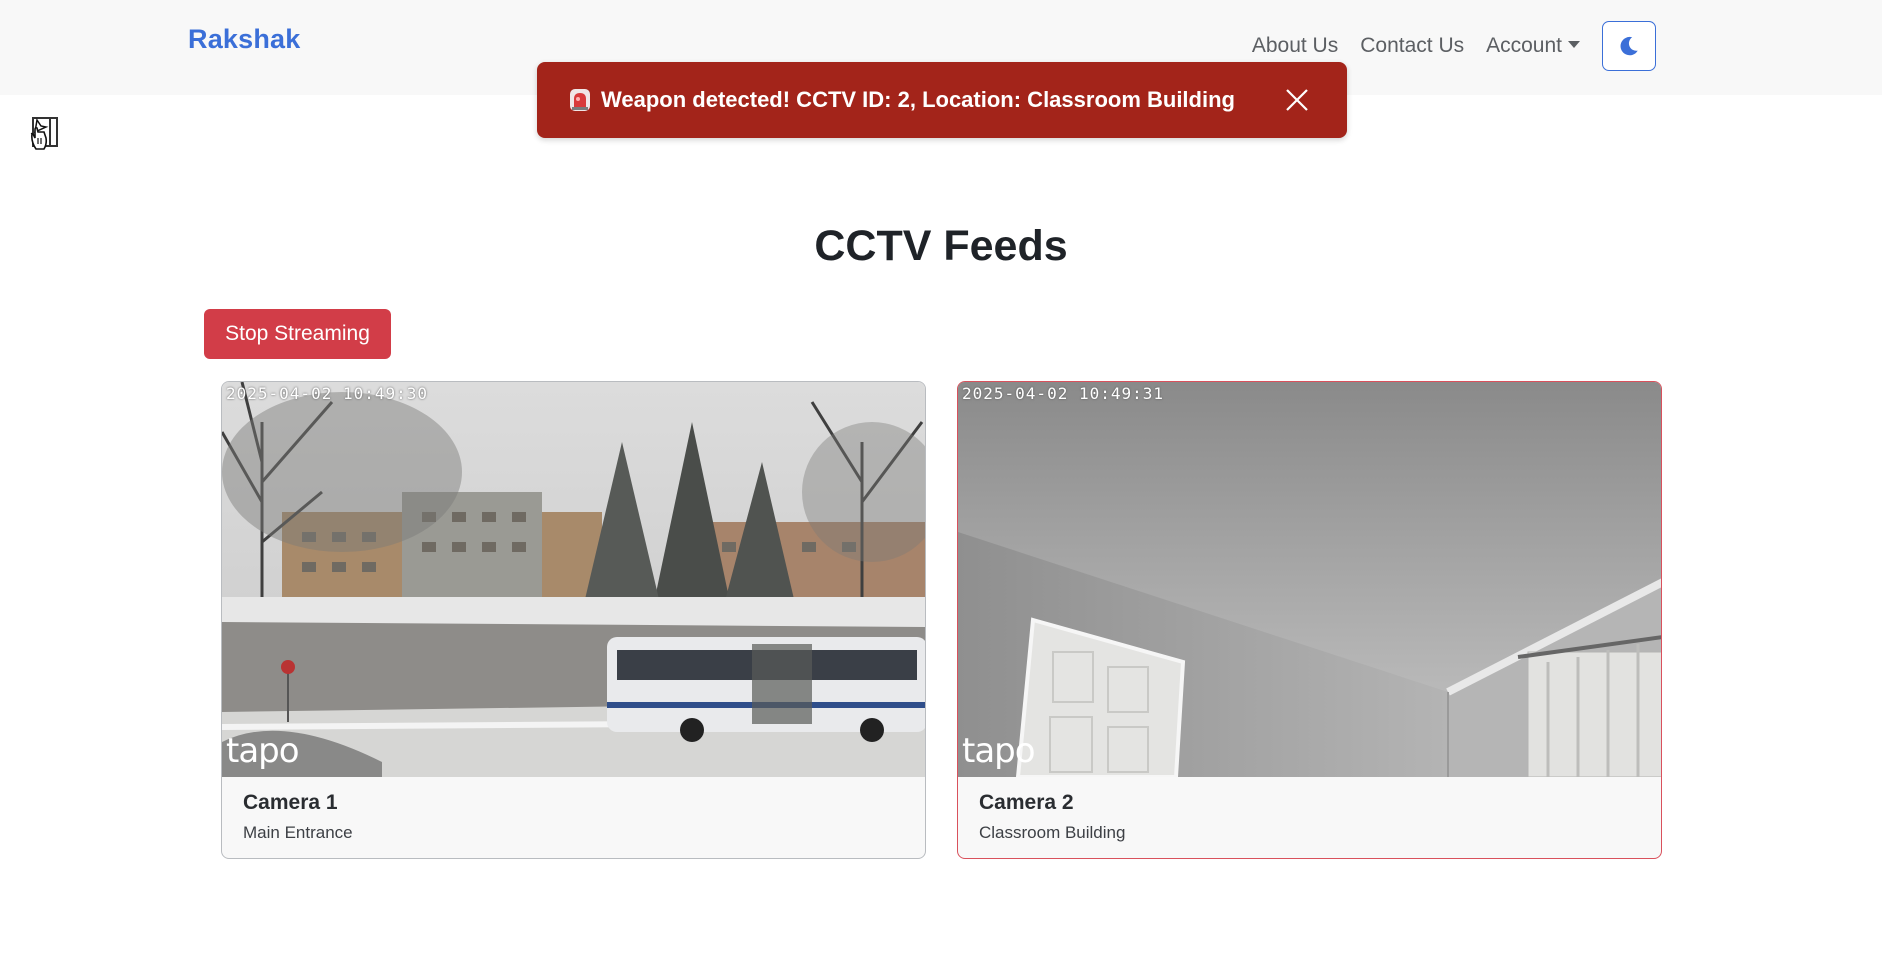 This screenshot has height=968, width=1882. Describe the element at coordinates (327, 393) in the screenshot. I see `feed-timestamp: 2025-04-02 10:49:30` at that location.